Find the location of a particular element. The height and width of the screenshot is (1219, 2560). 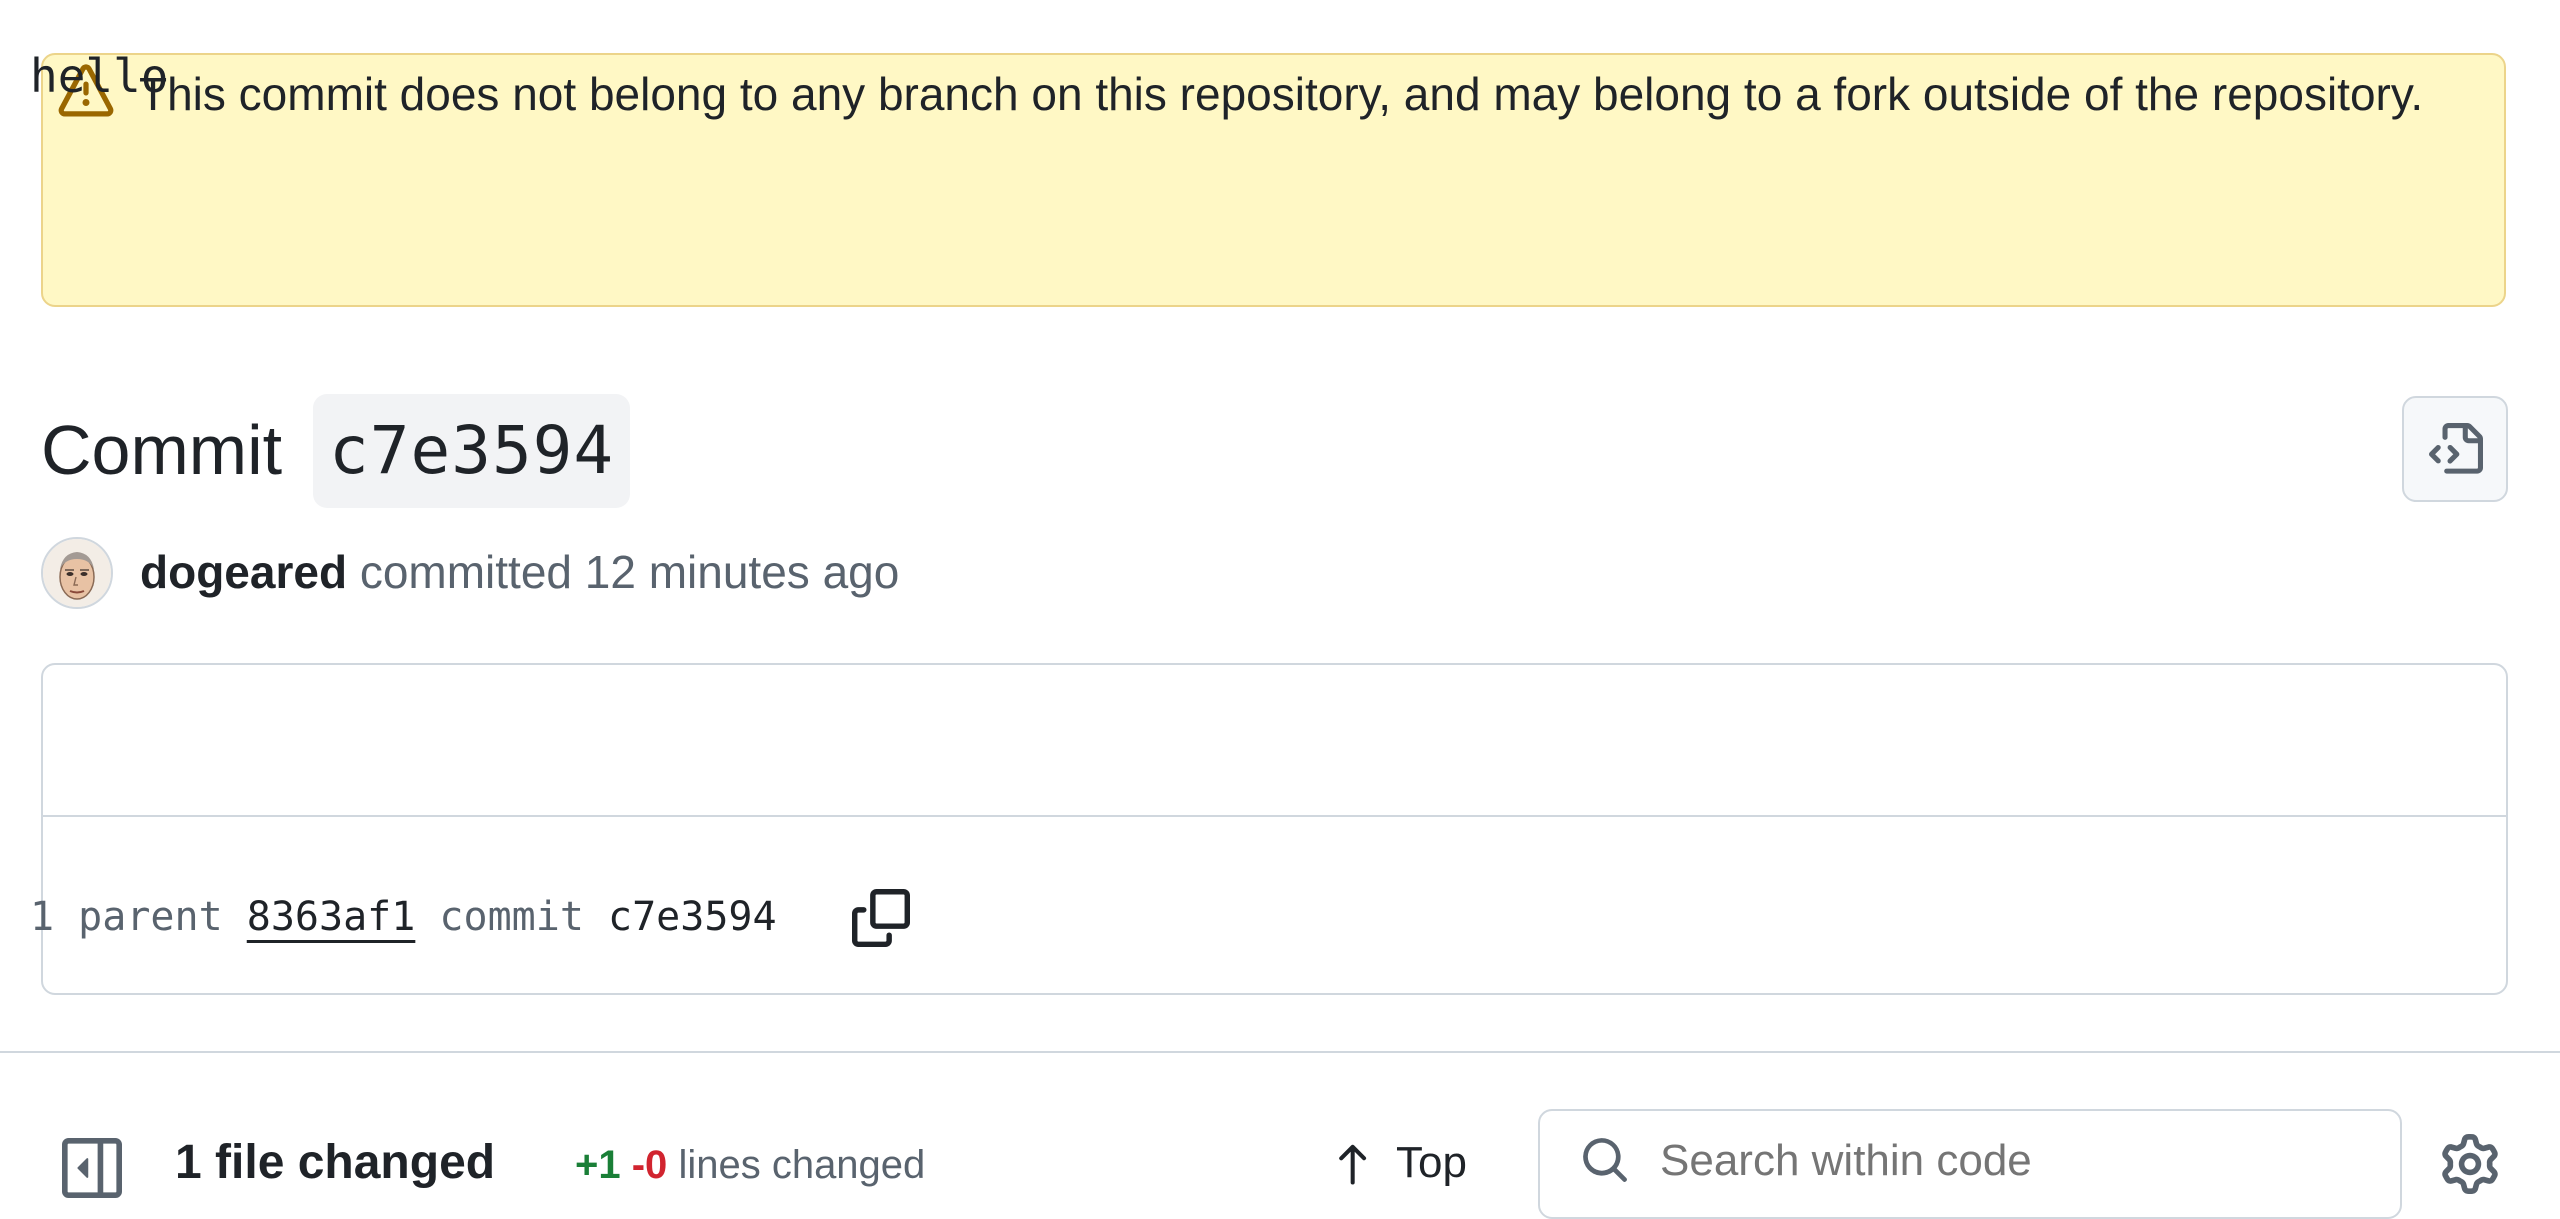

arrow-up-icon is located at coordinates (1353, 1164).